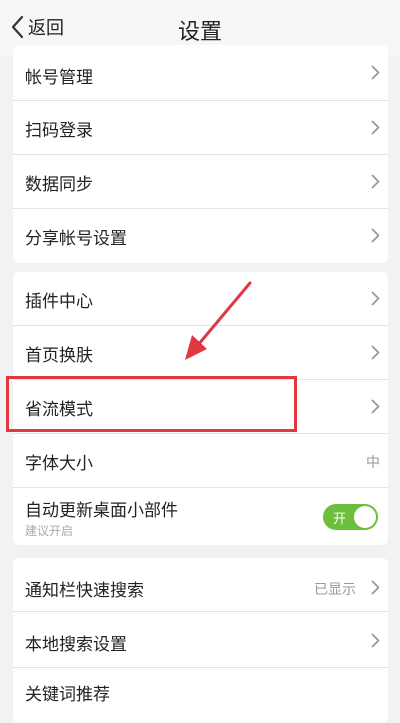  I want to click on row-label: 分享帐号设置, so click(76, 239).